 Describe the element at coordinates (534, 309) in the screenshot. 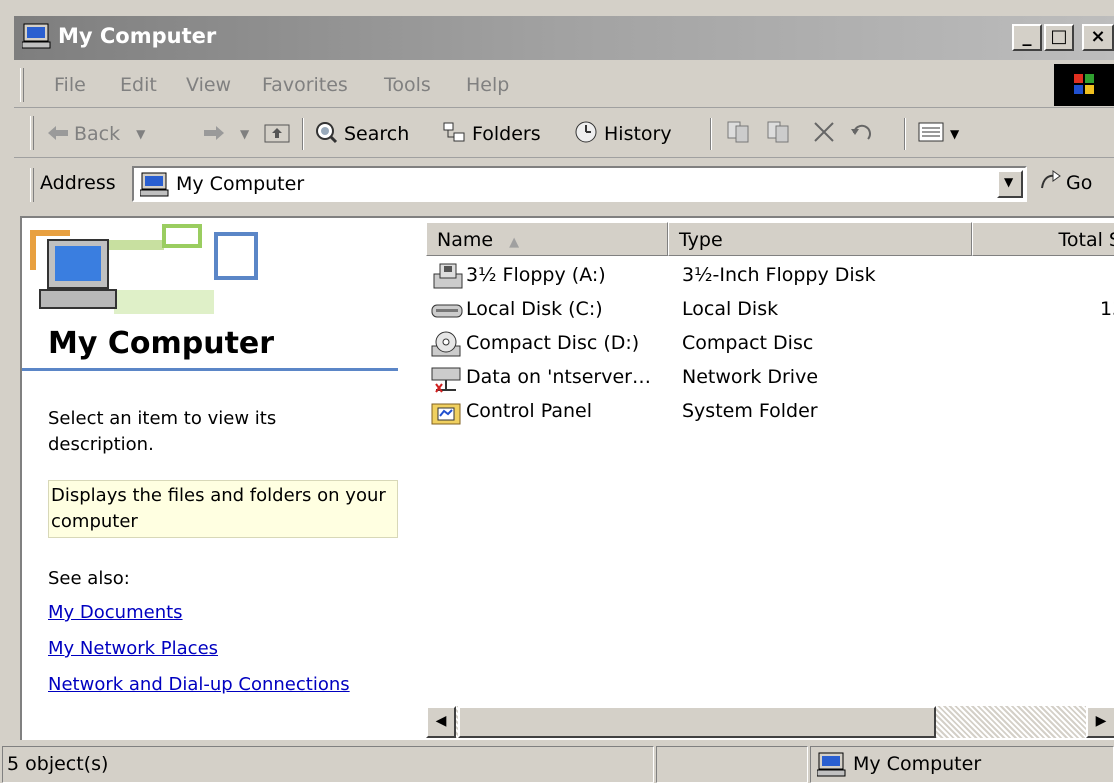

I see `item-name: Local Disk (C:)` at that location.